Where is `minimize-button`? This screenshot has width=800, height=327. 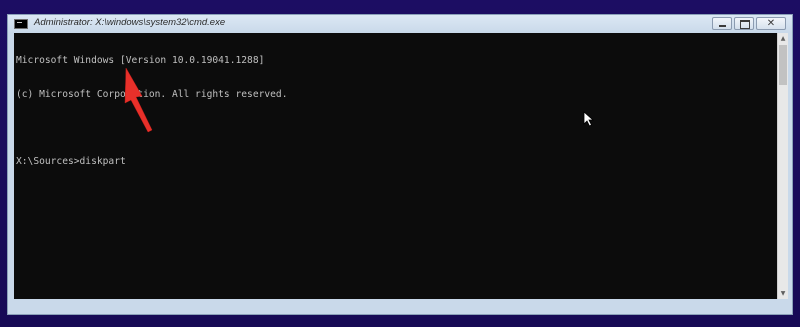
minimize-button is located at coordinates (722, 23).